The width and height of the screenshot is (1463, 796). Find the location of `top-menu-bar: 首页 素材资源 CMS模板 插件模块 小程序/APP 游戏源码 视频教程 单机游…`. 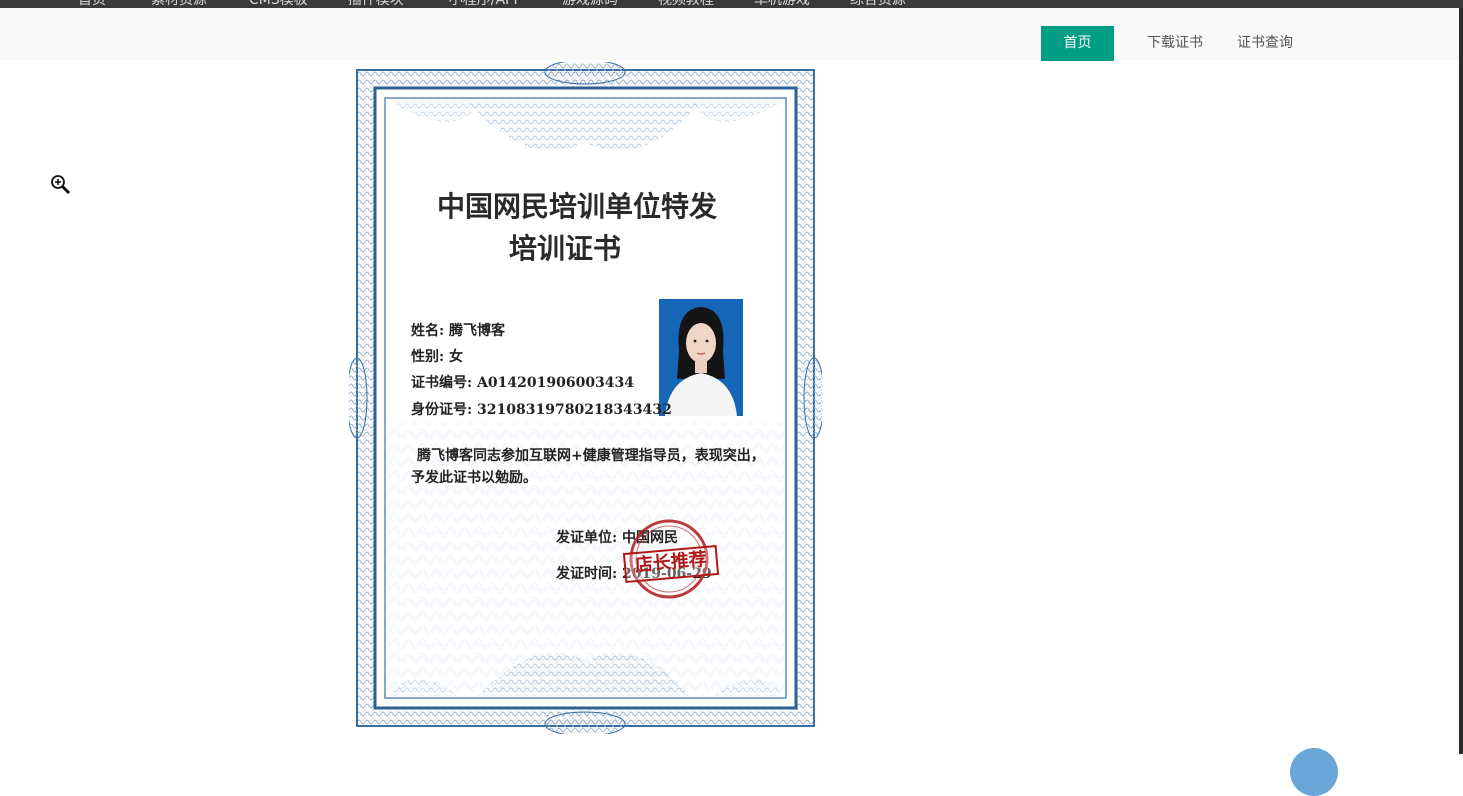

top-menu-bar: 首页 素材资源 CMS模板 插件模块 小程序/APP 游戏源码 视频教程 单机游… is located at coordinates (731, 4).